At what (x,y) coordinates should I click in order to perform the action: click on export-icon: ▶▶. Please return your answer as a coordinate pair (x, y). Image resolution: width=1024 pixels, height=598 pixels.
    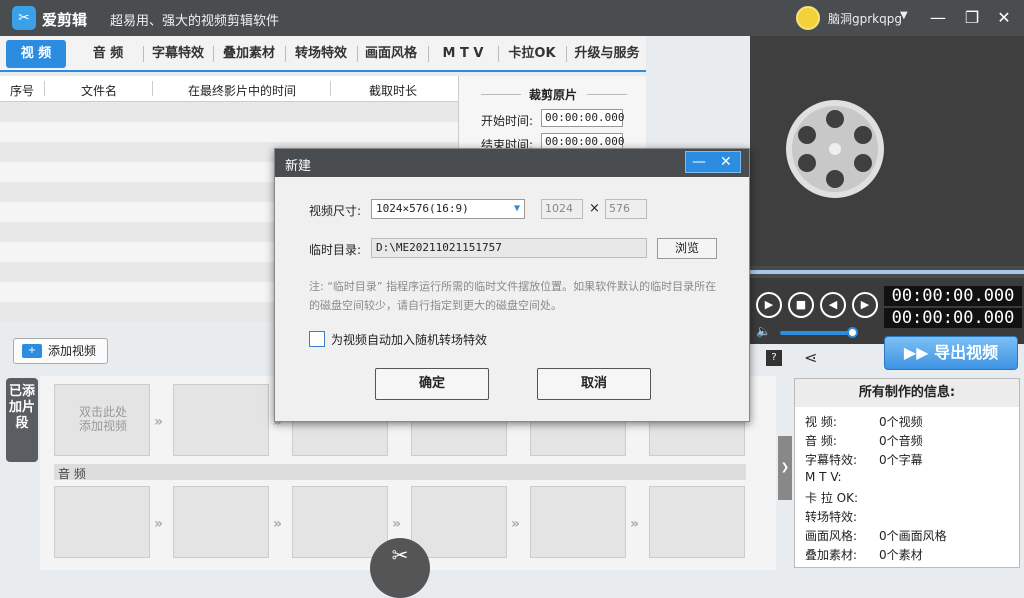
    Looking at the image, I should click on (919, 352).